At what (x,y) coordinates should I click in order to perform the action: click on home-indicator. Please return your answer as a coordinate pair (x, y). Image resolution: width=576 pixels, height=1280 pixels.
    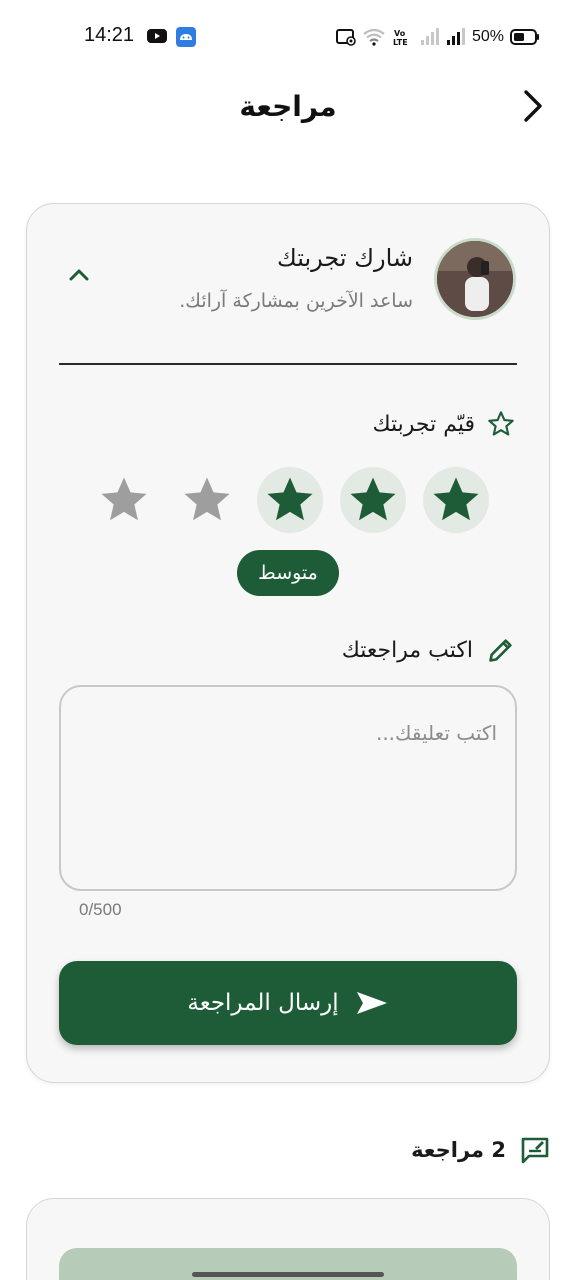
    Looking at the image, I should click on (288, 1274).